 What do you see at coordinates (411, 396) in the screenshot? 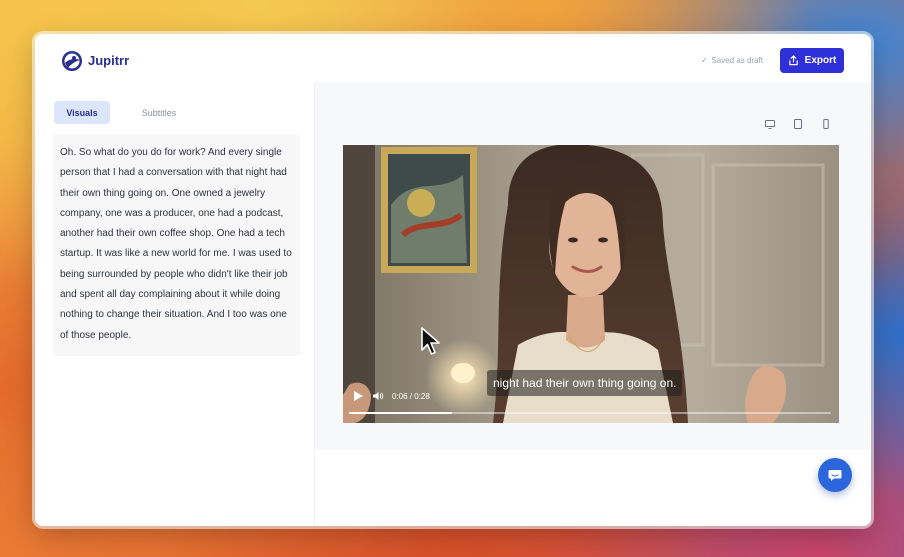
I see `time-display: 0:06 / 0:28` at bounding box center [411, 396].